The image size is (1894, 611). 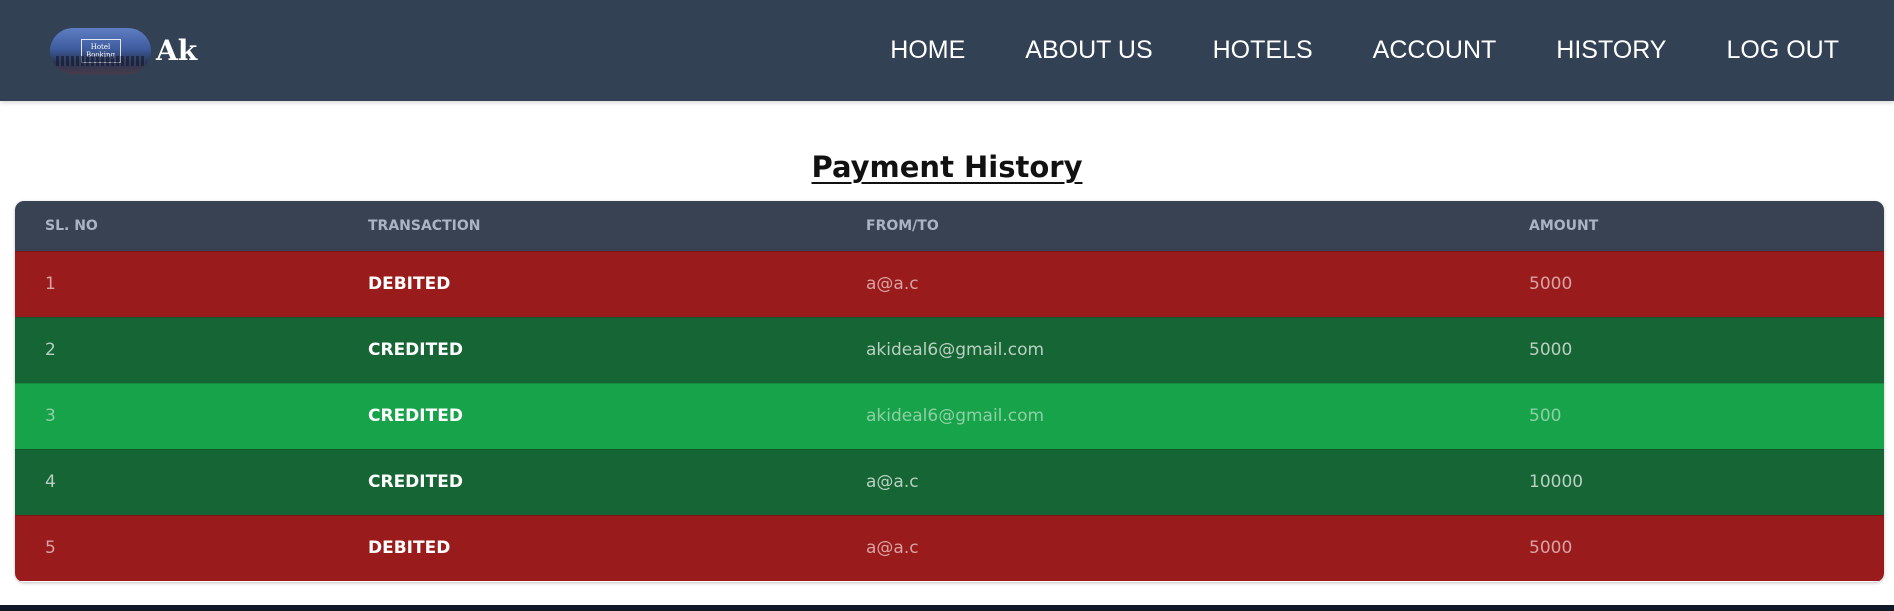 I want to click on nav-hotels-link: HOTELS, so click(x=1263, y=50).